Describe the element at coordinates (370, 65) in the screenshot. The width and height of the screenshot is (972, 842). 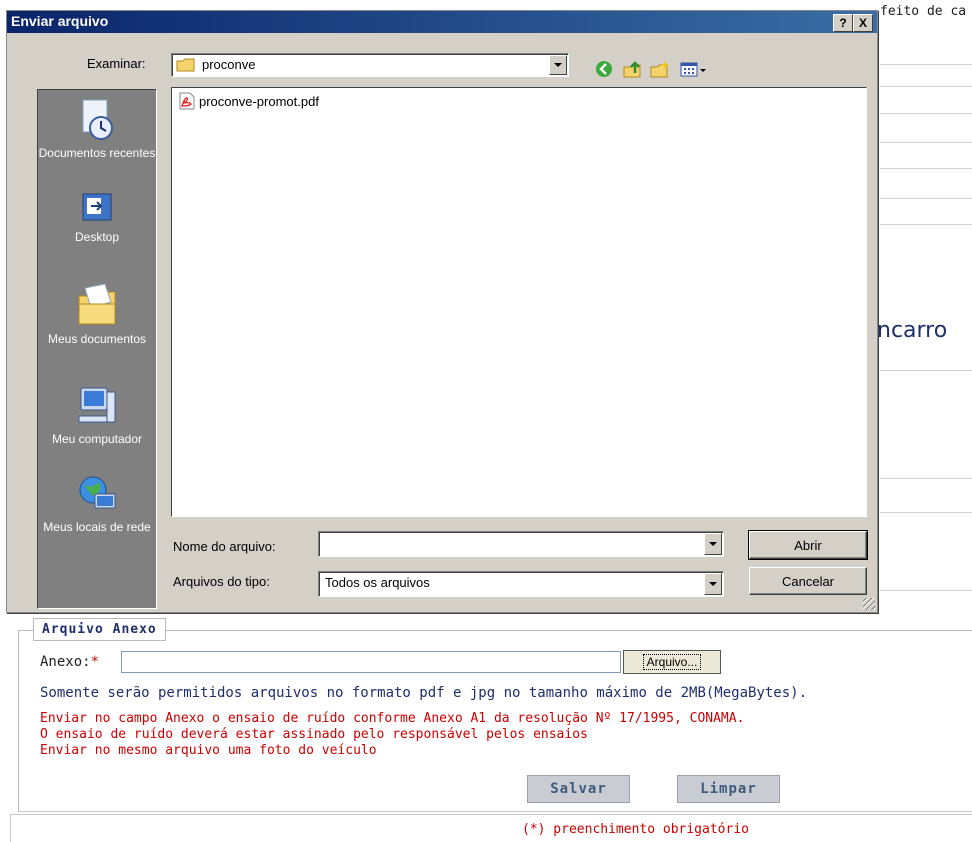
I see `look-in-select: proconve` at that location.